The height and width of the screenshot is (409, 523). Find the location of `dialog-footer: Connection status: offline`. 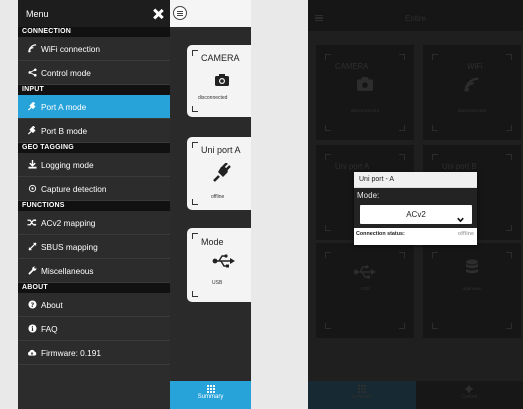

dialog-footer: Connection status: offline is located at coordinates (415, 236).